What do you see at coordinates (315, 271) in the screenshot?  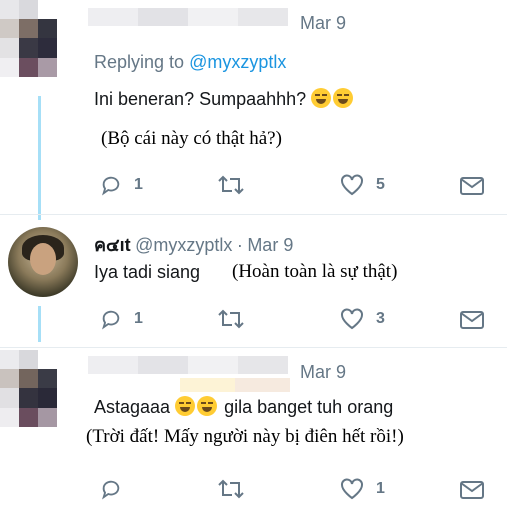 I see `translation-caption: (Hoàn toàn là sự thật)` at bounding box center [315, 271].